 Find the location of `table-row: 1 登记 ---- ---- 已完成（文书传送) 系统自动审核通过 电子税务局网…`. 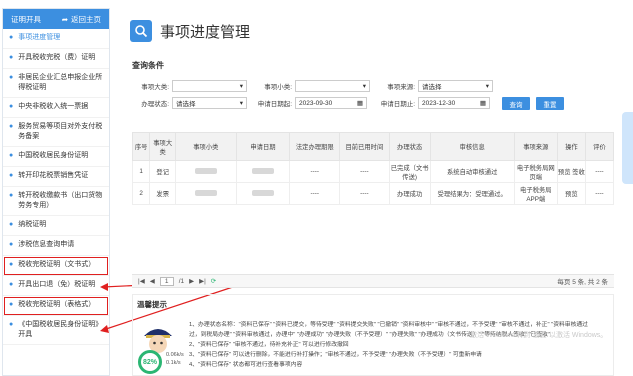

table-row: 1 登记 ---- ---- 已完成（文书传送) 系统自动审核通过 电子税务局网… is located at coordinates (373, 171).